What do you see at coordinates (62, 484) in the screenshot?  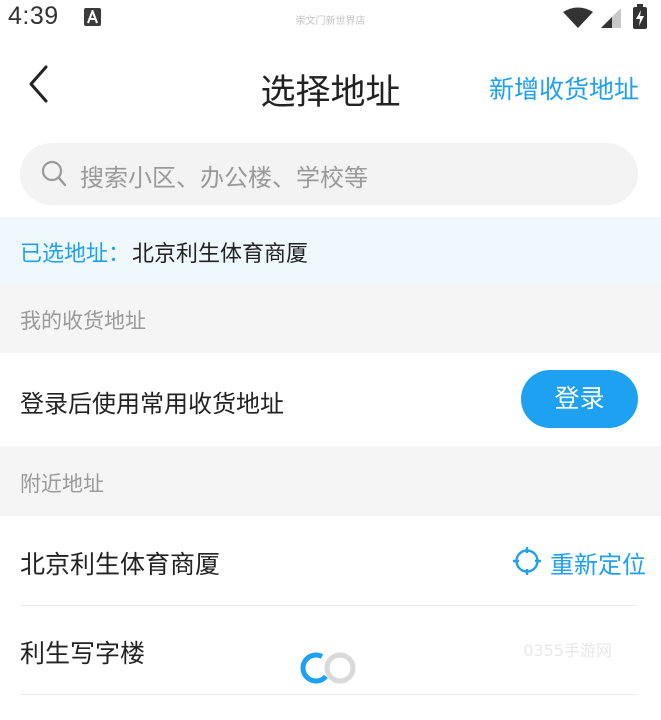 I see `section-header-label: 附近地址` at bounding box center [62, 484].